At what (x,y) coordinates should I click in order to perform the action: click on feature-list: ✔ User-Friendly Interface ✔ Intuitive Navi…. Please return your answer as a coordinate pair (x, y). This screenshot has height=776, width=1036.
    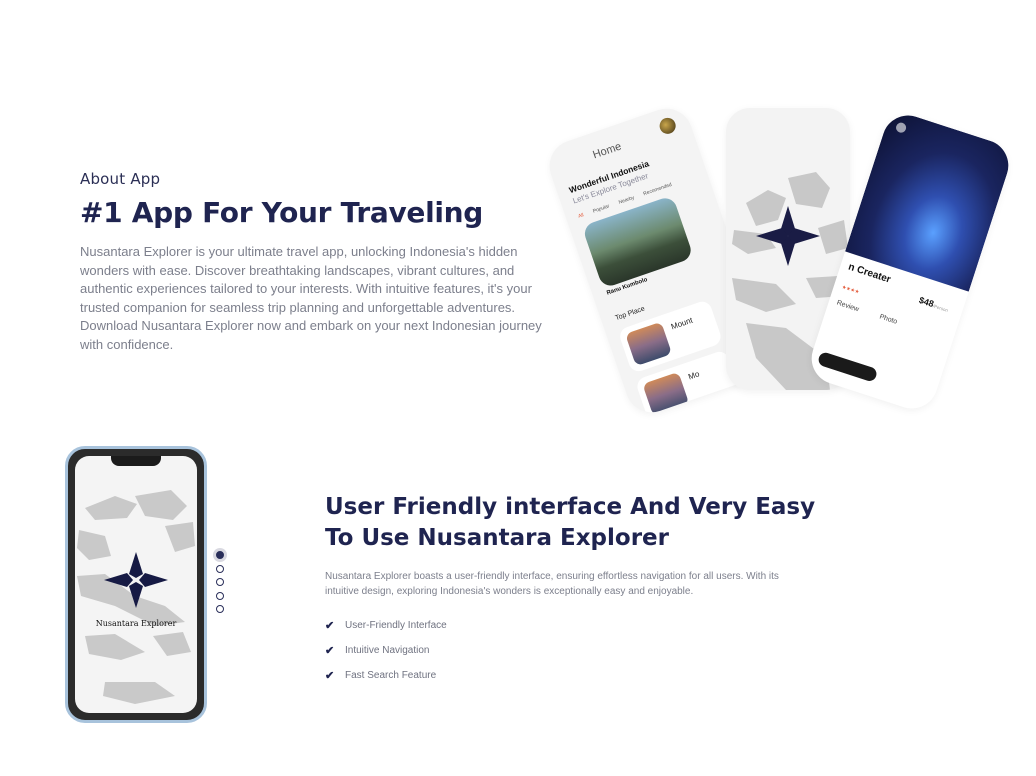
    Looking at the image, I should click on (585, 650).